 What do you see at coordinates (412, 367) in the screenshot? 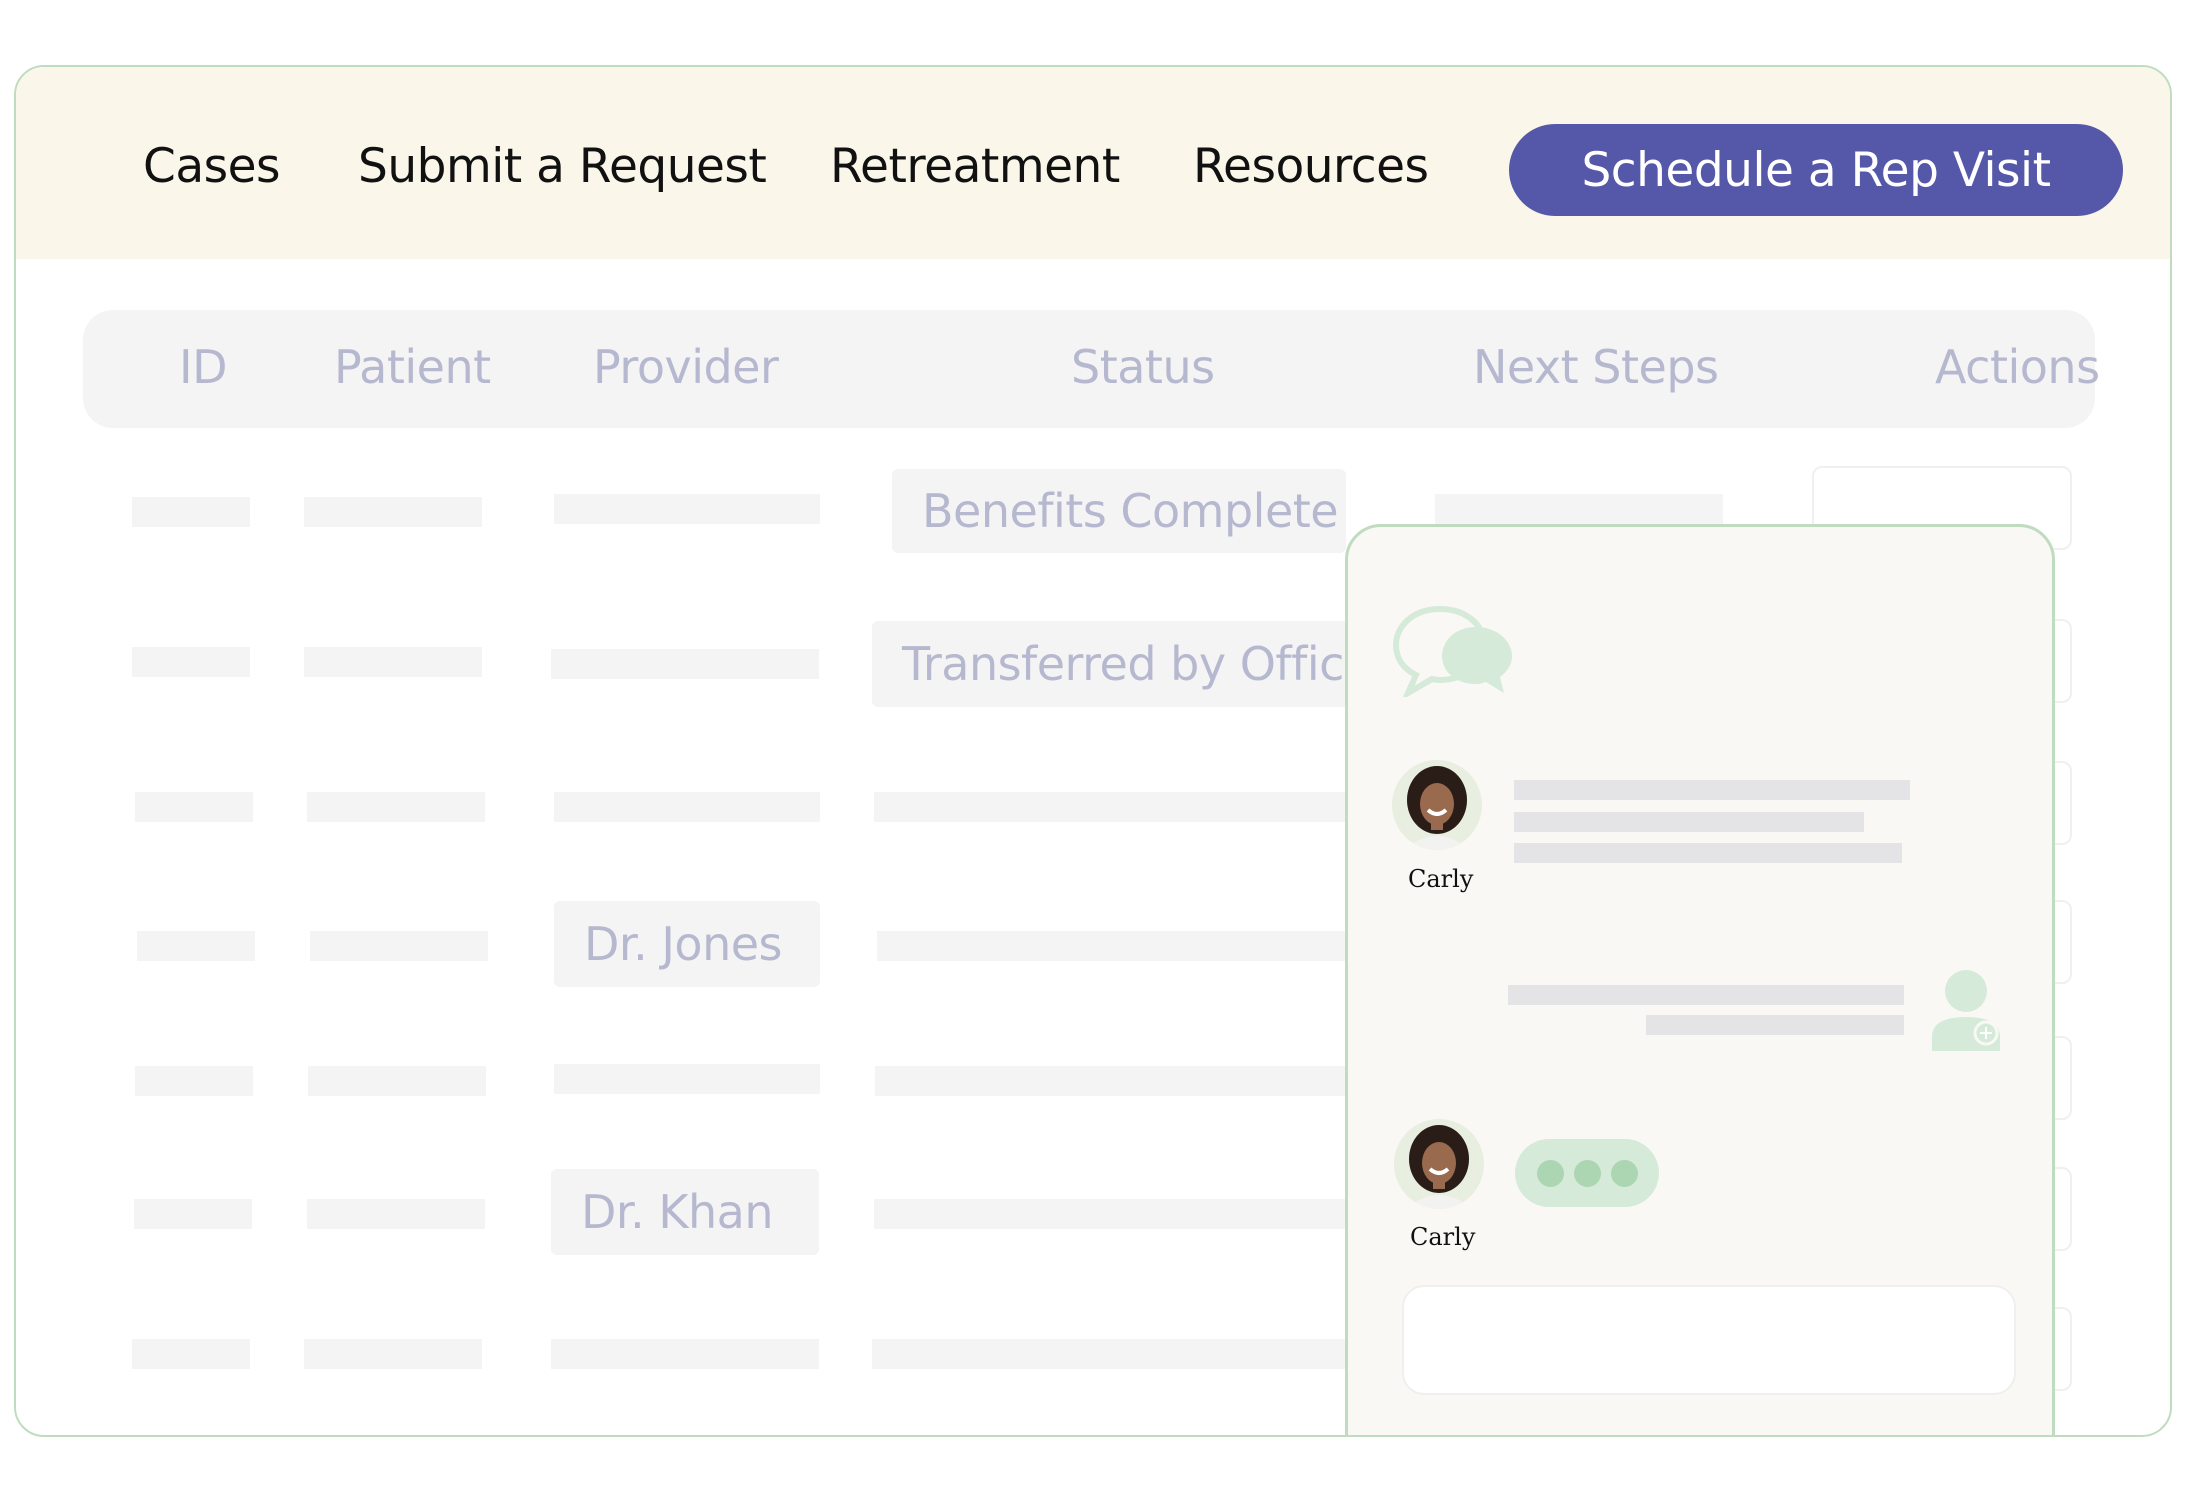
I see `column-header-patient: Patient` at bounding box center [412, 367].